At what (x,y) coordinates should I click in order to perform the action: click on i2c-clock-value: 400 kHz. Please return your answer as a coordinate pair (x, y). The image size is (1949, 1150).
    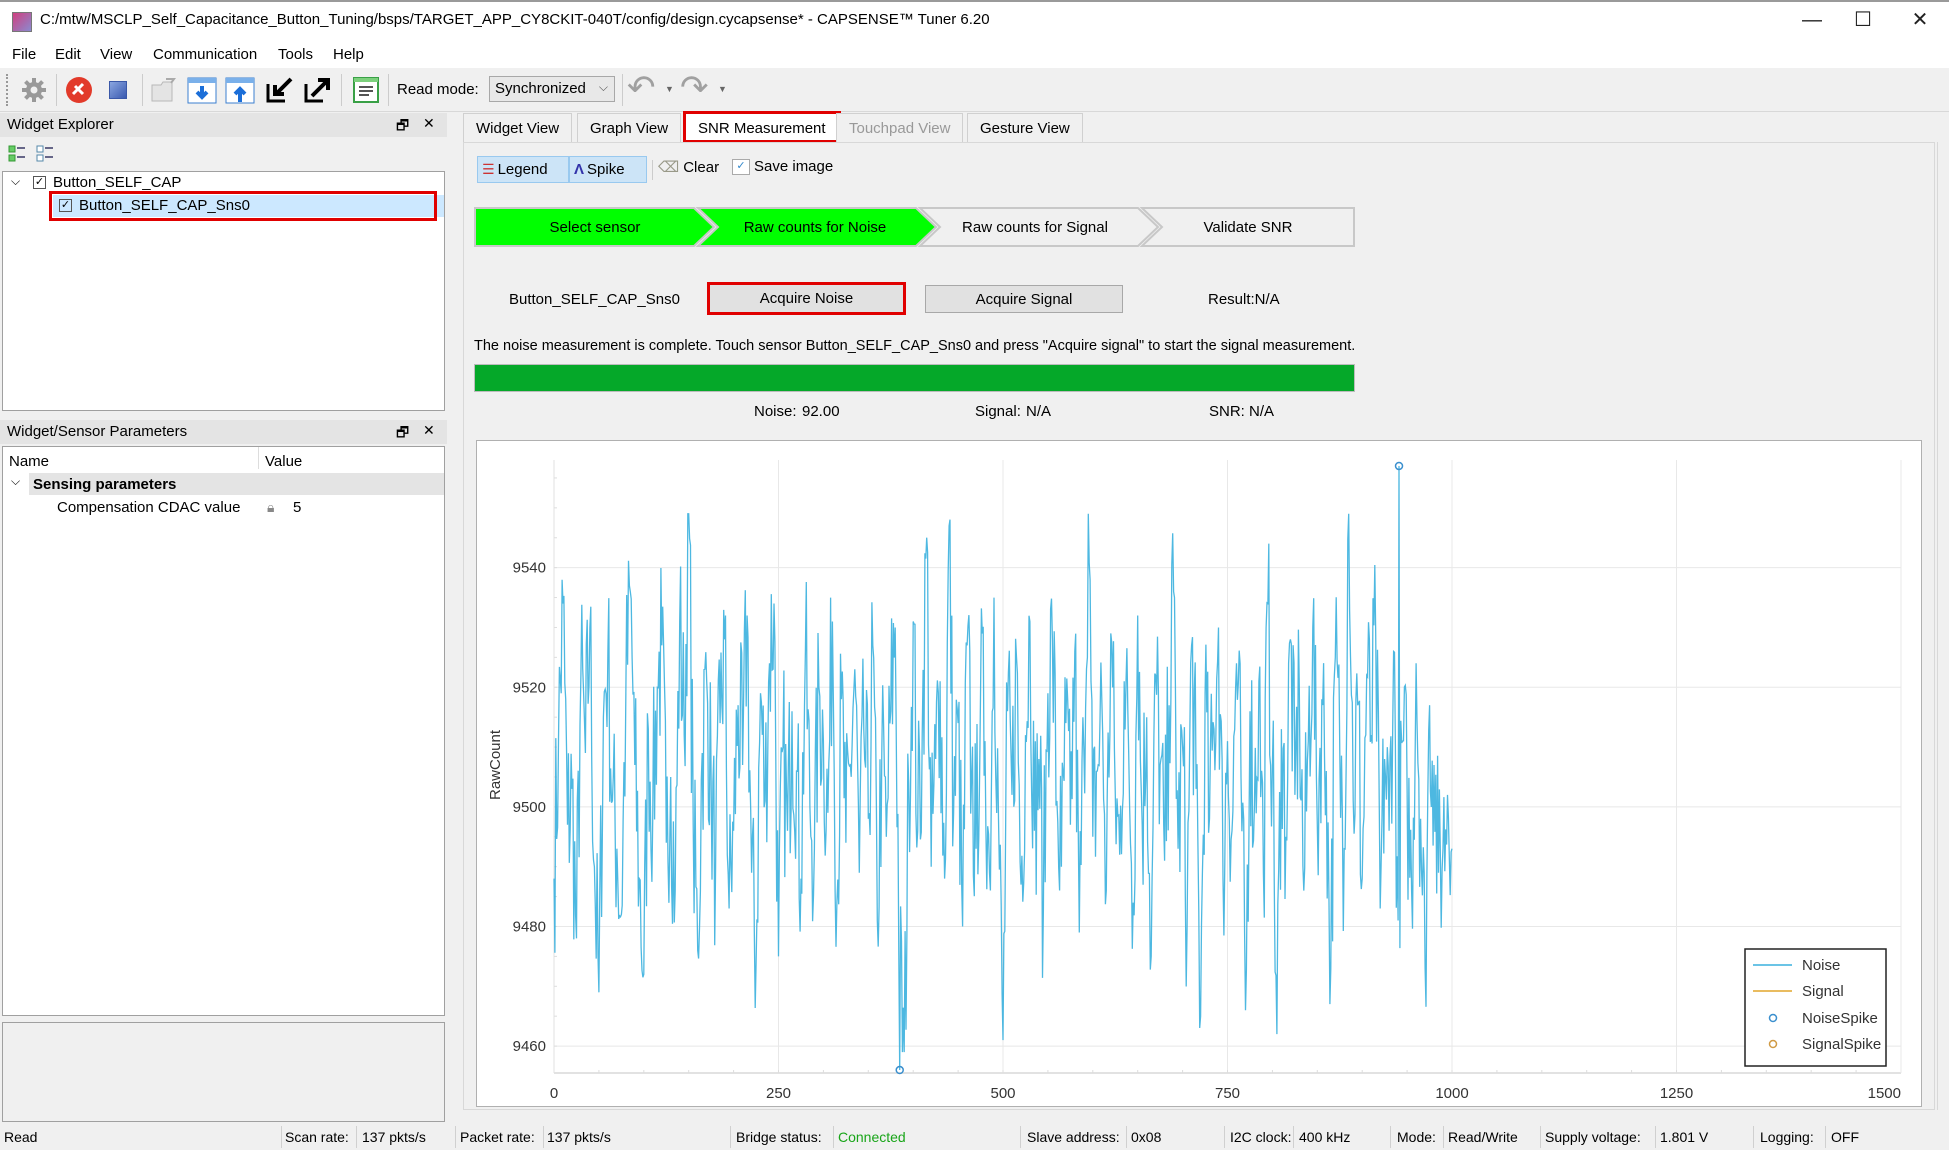
    Looking at the image, I should click on (1325, 1137).